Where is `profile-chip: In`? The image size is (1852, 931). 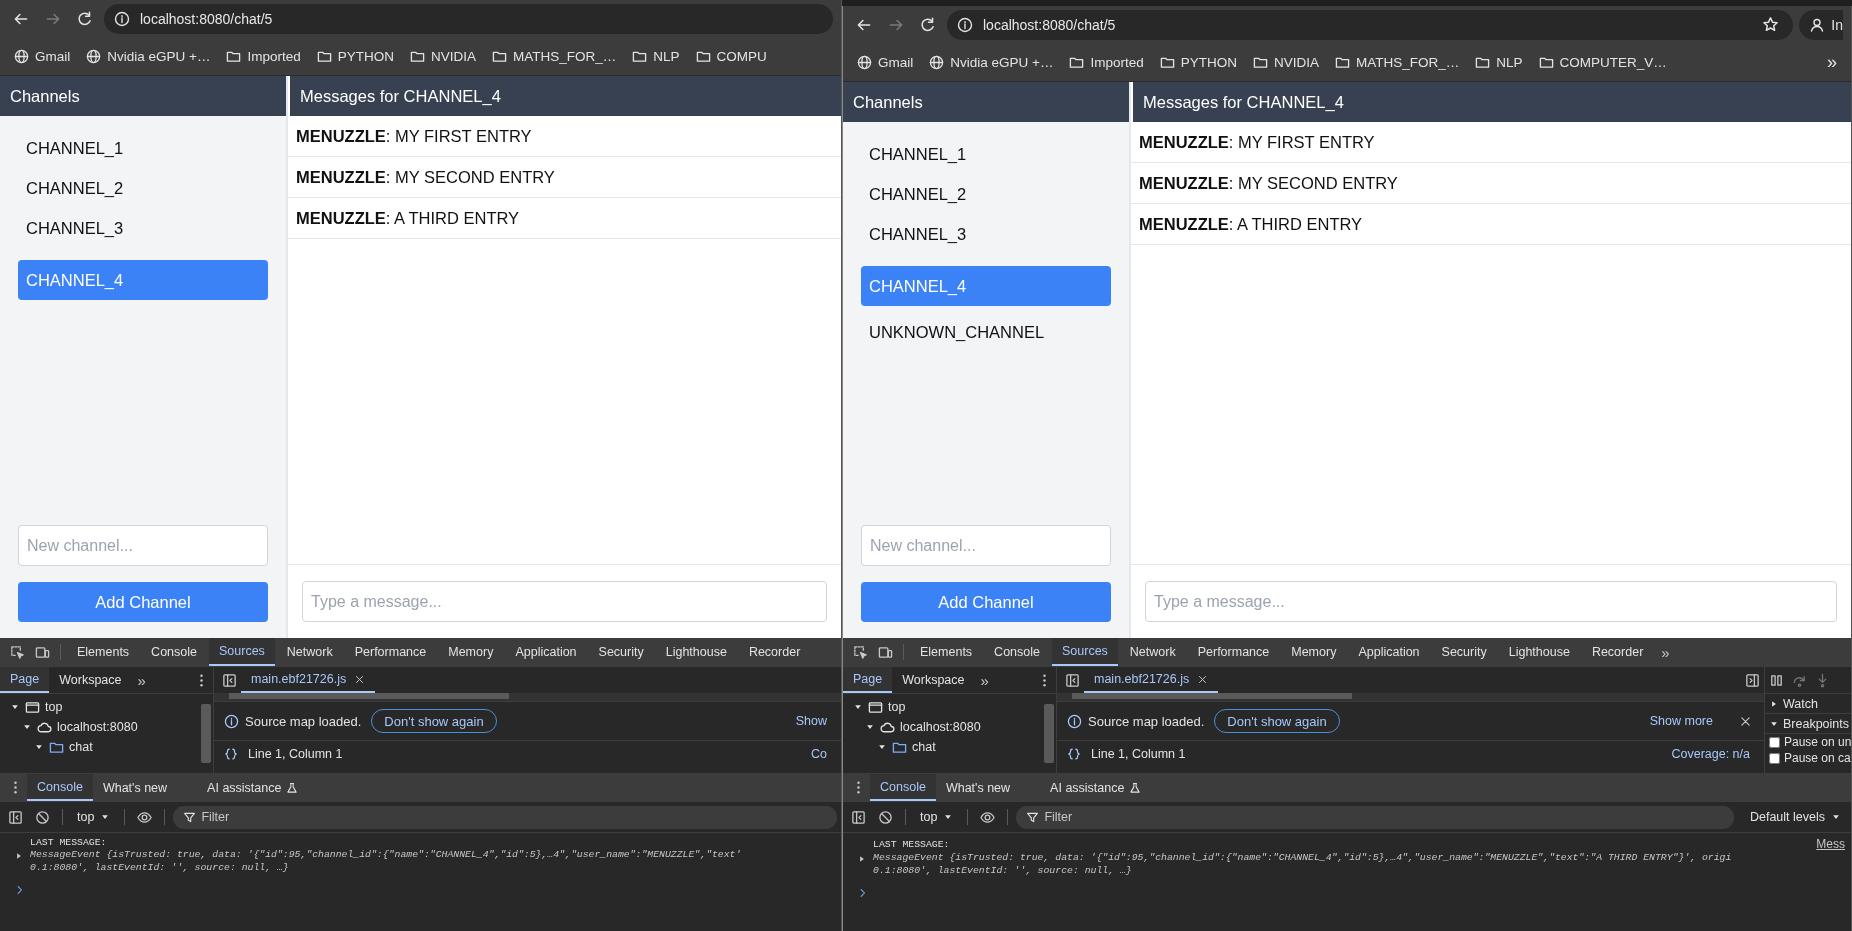 profile-chip: In is located at coordinates (1821, 24).